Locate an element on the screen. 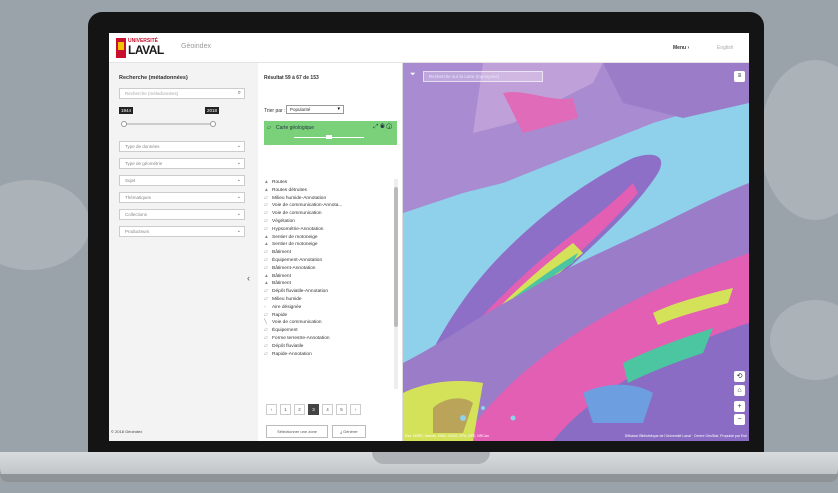  page-button: 5 is located at coordinates (341, 409).